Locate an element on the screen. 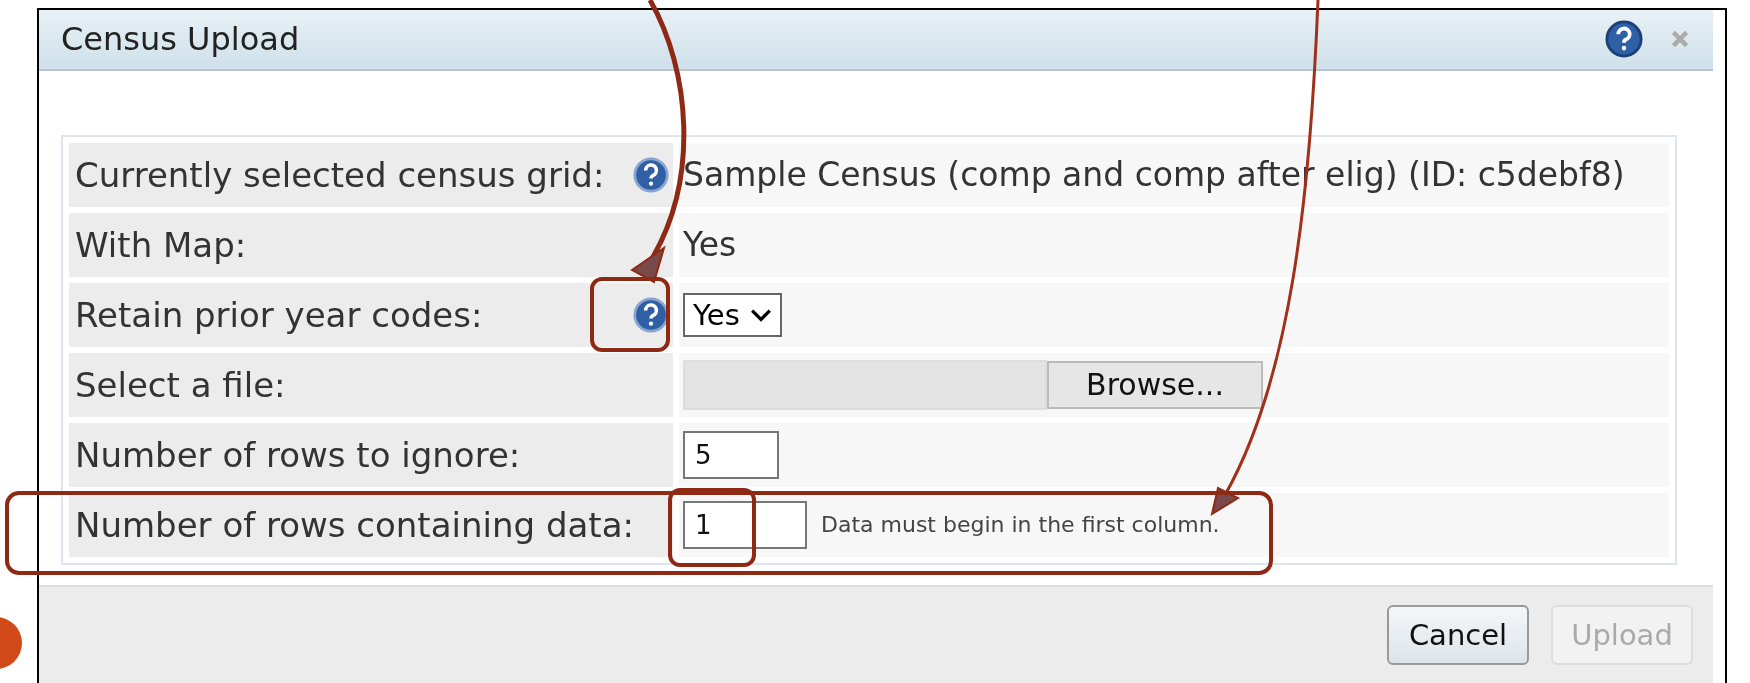 The width and height of the screenshot is (1750, 683). field-label: Currently selected census grid: is located at coordinates (340, 174).